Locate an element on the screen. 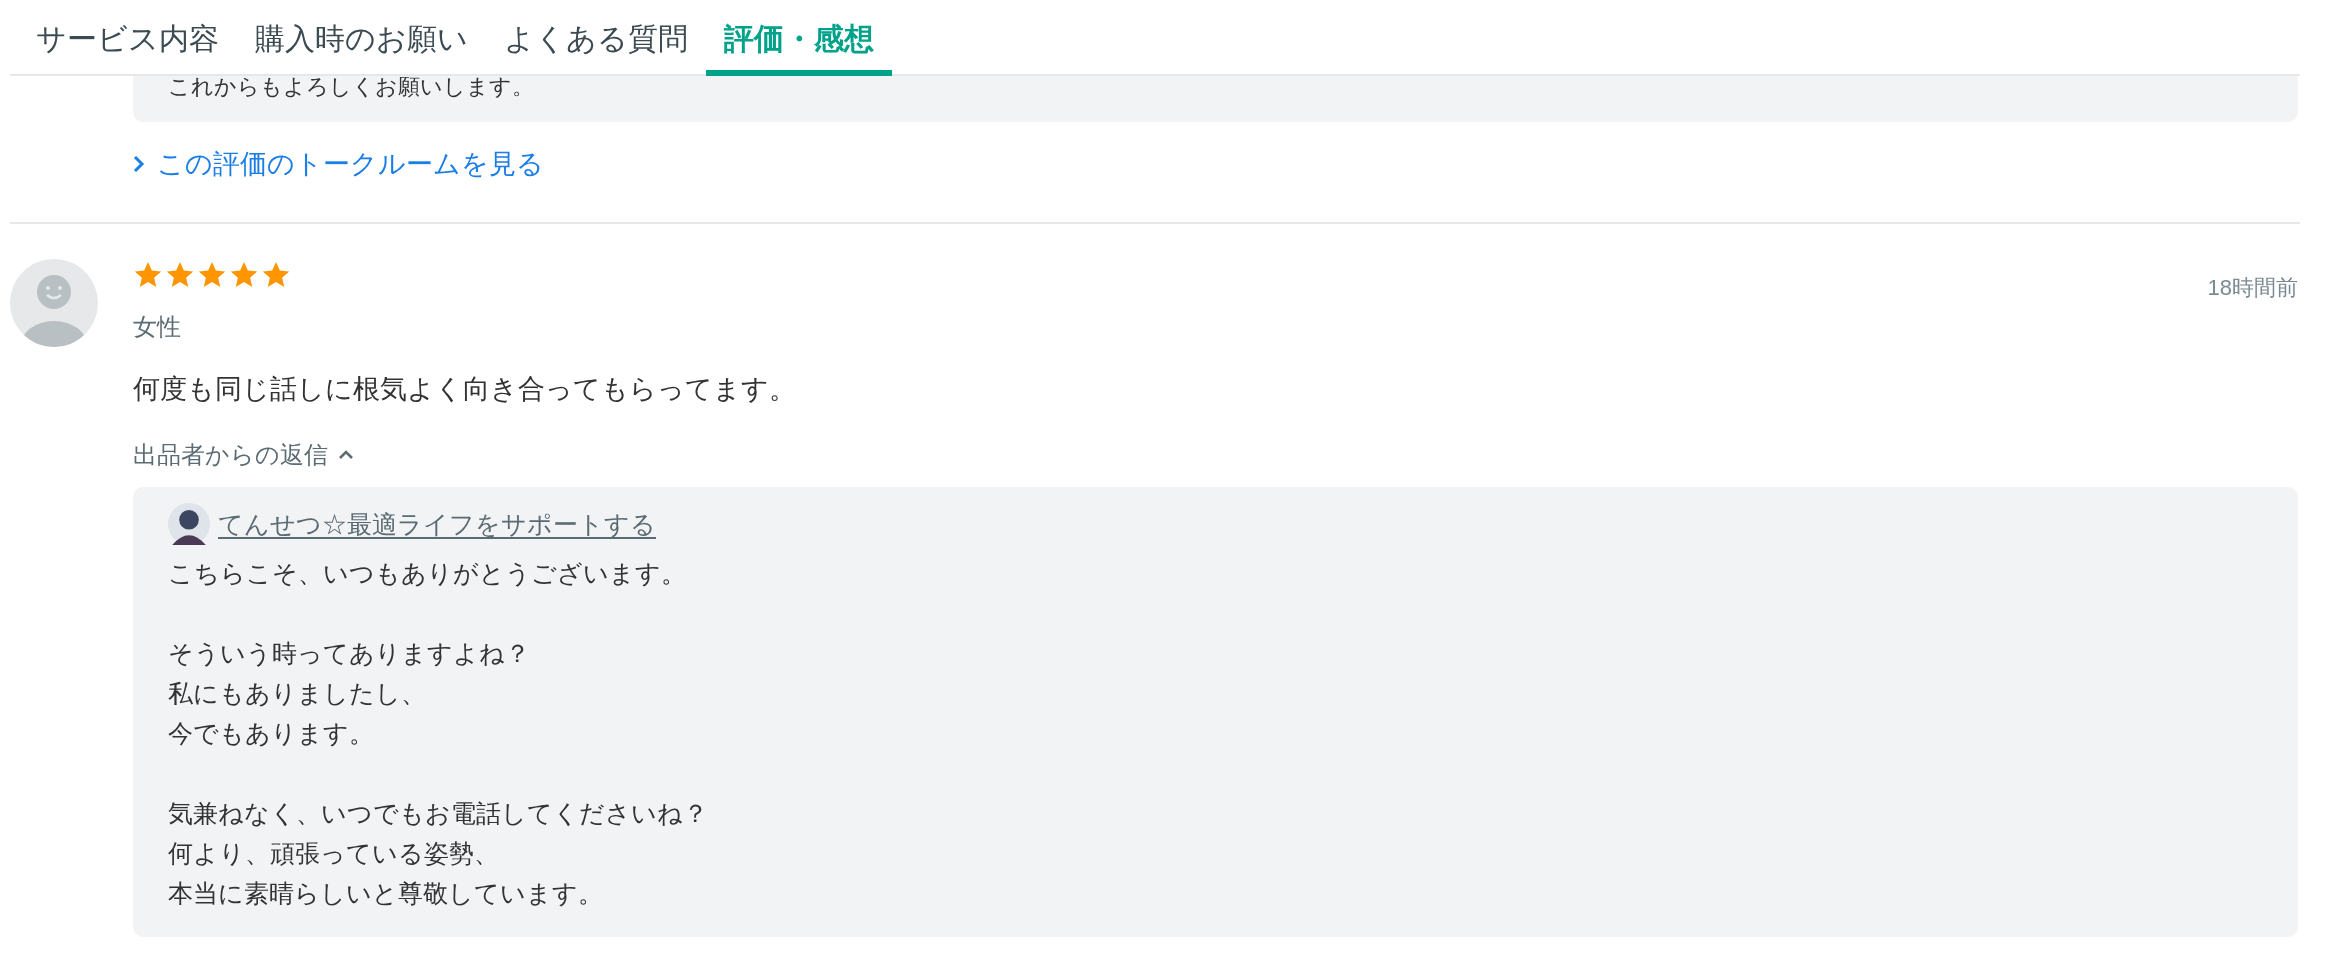 The width and height of the screenshot is (2331, 953). reviewer-gender: 女性 is located at coordinates (157, 326).